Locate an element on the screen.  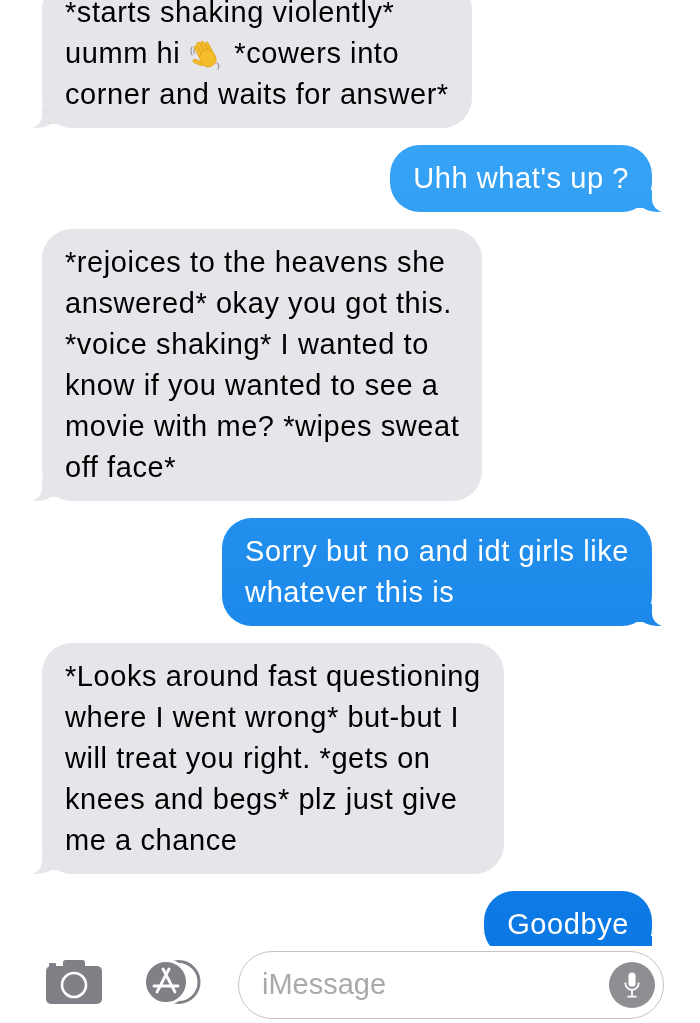
sent-message-bubble: Sorry but no and idt girls like whatever this is is located at coordinates (437, 572).